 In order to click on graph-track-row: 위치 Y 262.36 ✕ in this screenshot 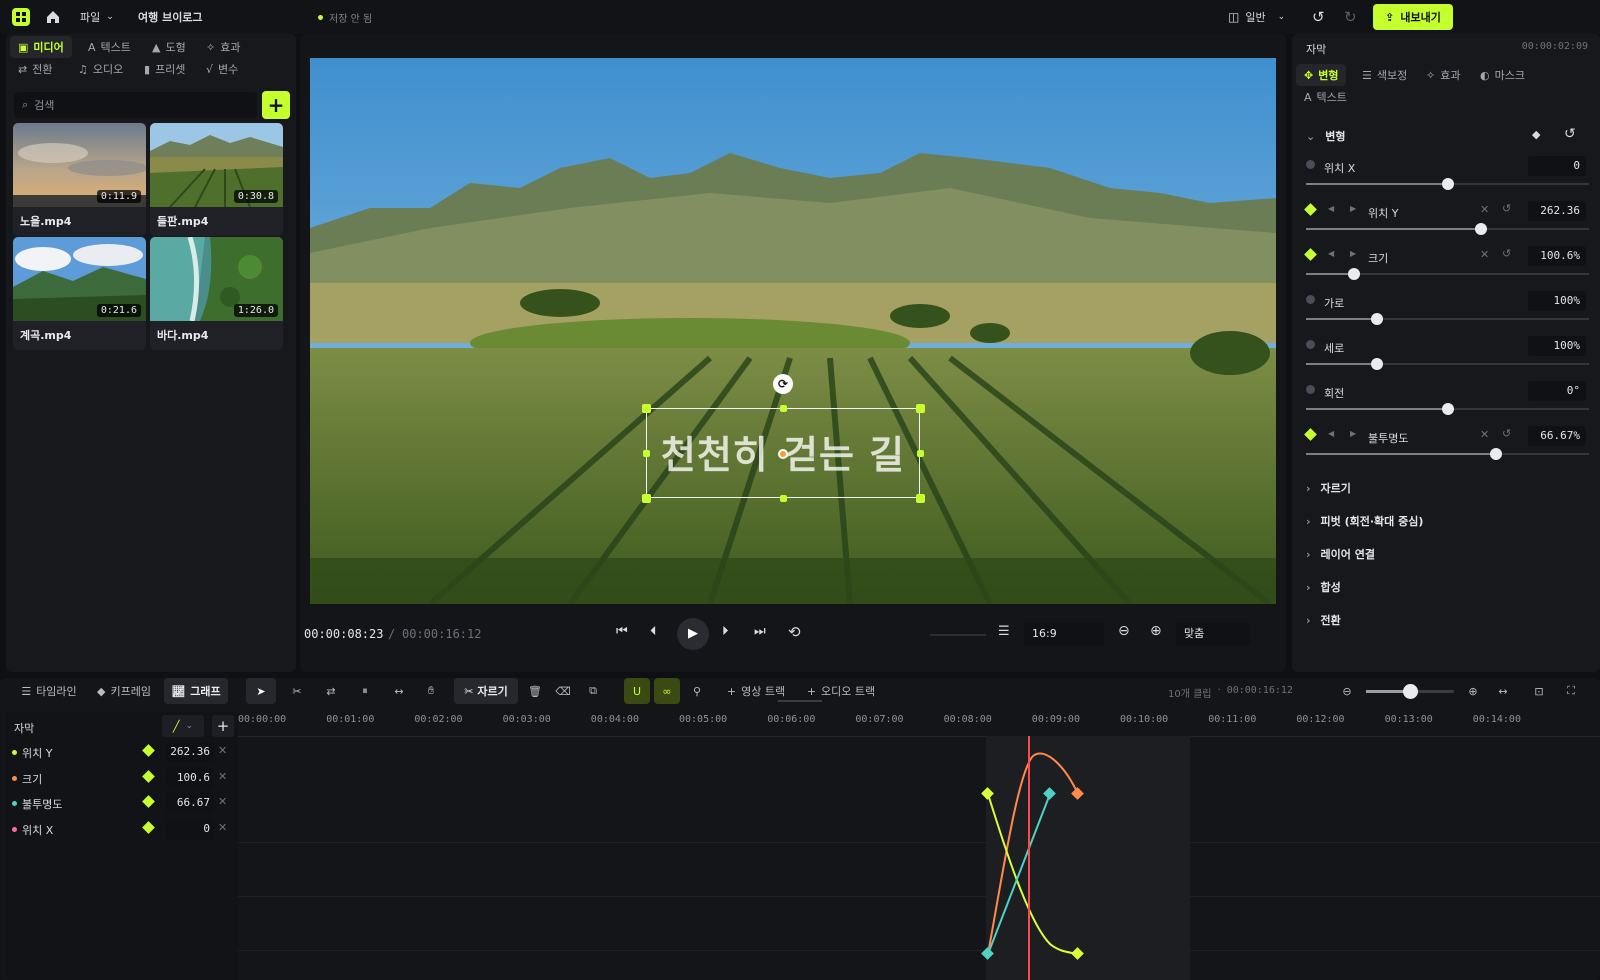, I will do `click(120, 752)`.